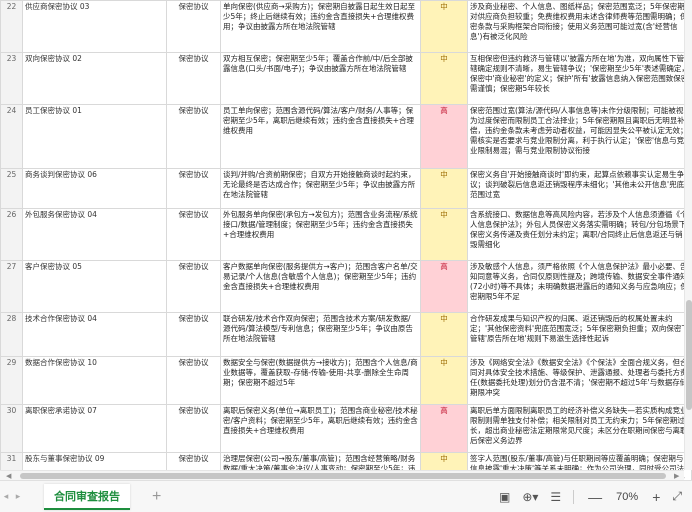  I want to click on page-view-icon: ▣, so click(504, 497).